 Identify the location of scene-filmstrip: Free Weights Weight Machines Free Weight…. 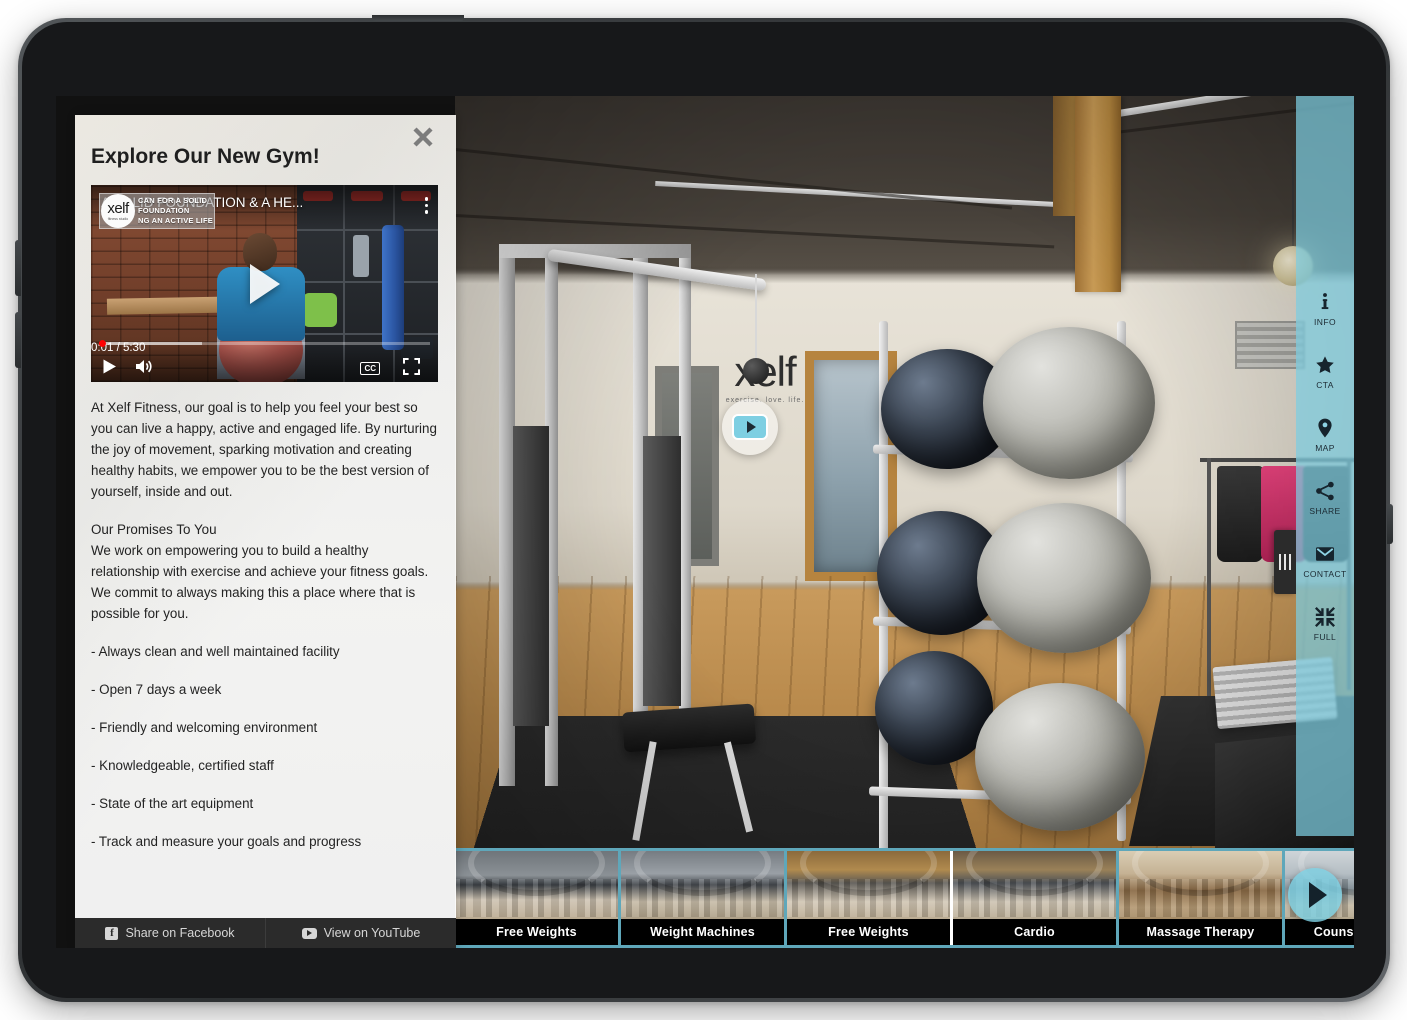
(904, 898).